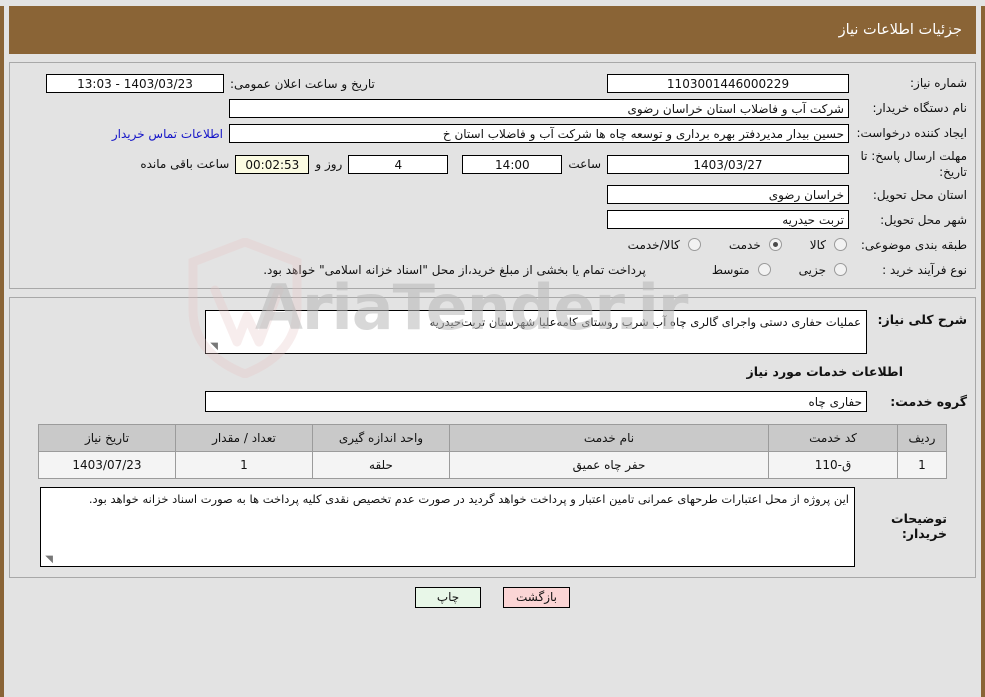  Describe the element at coordinates (492, 244) in the screenshot. I see `row-category: طبقه بندی موضوعی: کالا خدمت کالا/خدمت` at that location.